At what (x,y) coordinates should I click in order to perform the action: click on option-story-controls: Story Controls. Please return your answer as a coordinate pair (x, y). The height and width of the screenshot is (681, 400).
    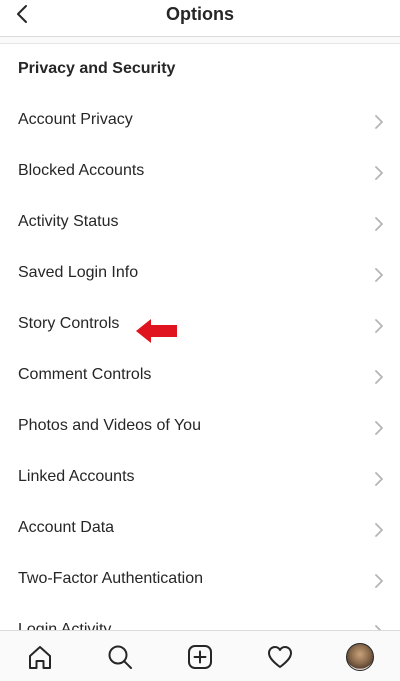
    Looking at the image, I should click on (200, 325).